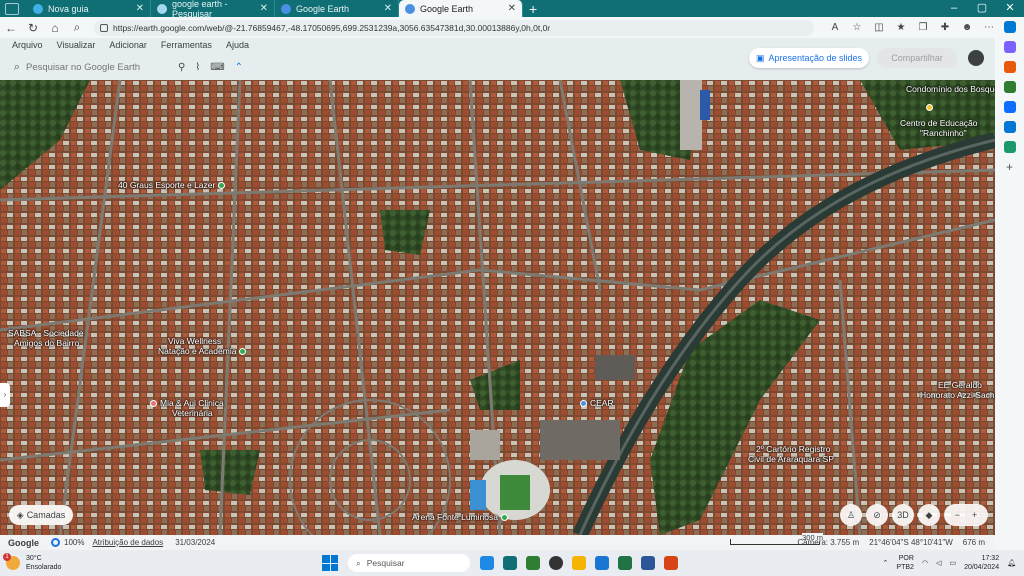 This screenshot has width=1024, height=576. What do you see at coordinates (625, 563) in the screenshot?
I see `excel-icon` at bounding box center [625, 563].